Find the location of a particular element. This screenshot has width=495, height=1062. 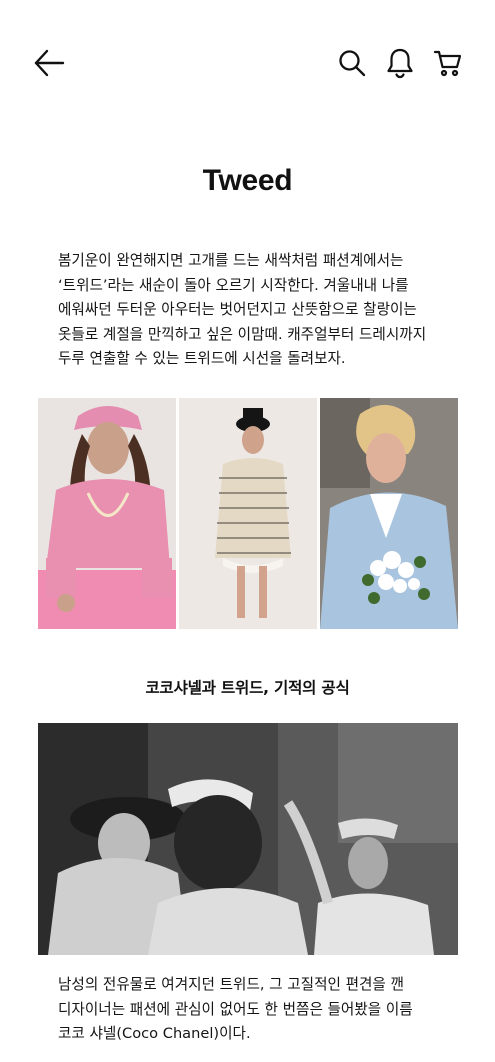

search-icon is located at coordinates (352, 63).